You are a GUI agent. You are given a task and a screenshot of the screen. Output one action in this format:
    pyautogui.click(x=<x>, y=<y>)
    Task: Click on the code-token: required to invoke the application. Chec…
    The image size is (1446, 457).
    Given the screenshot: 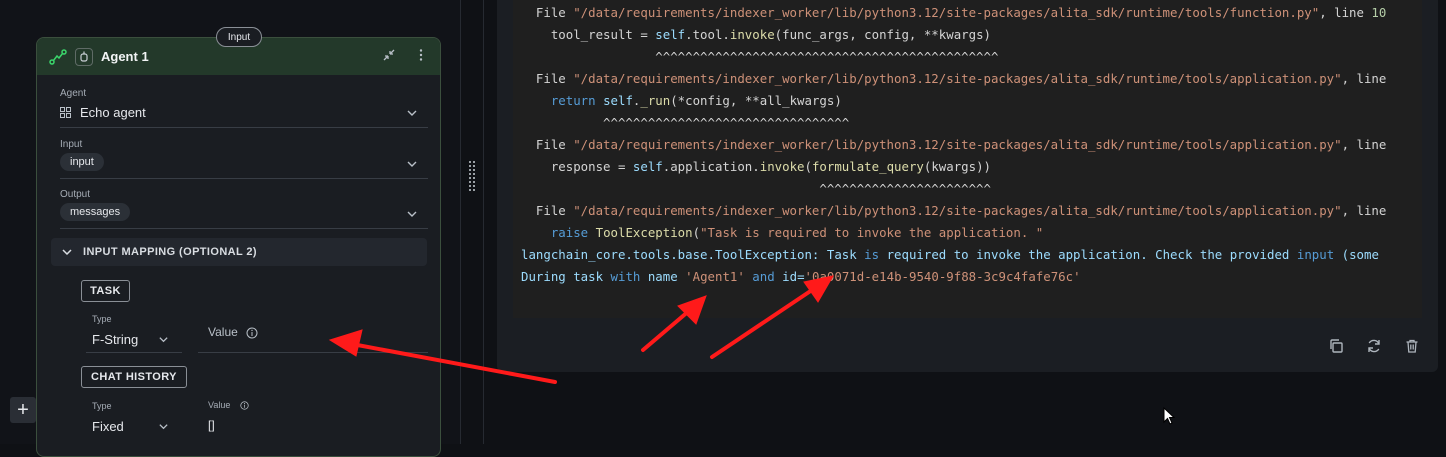 What is the action you would take?
    pyautogui.click(x=1091, y=254)
    